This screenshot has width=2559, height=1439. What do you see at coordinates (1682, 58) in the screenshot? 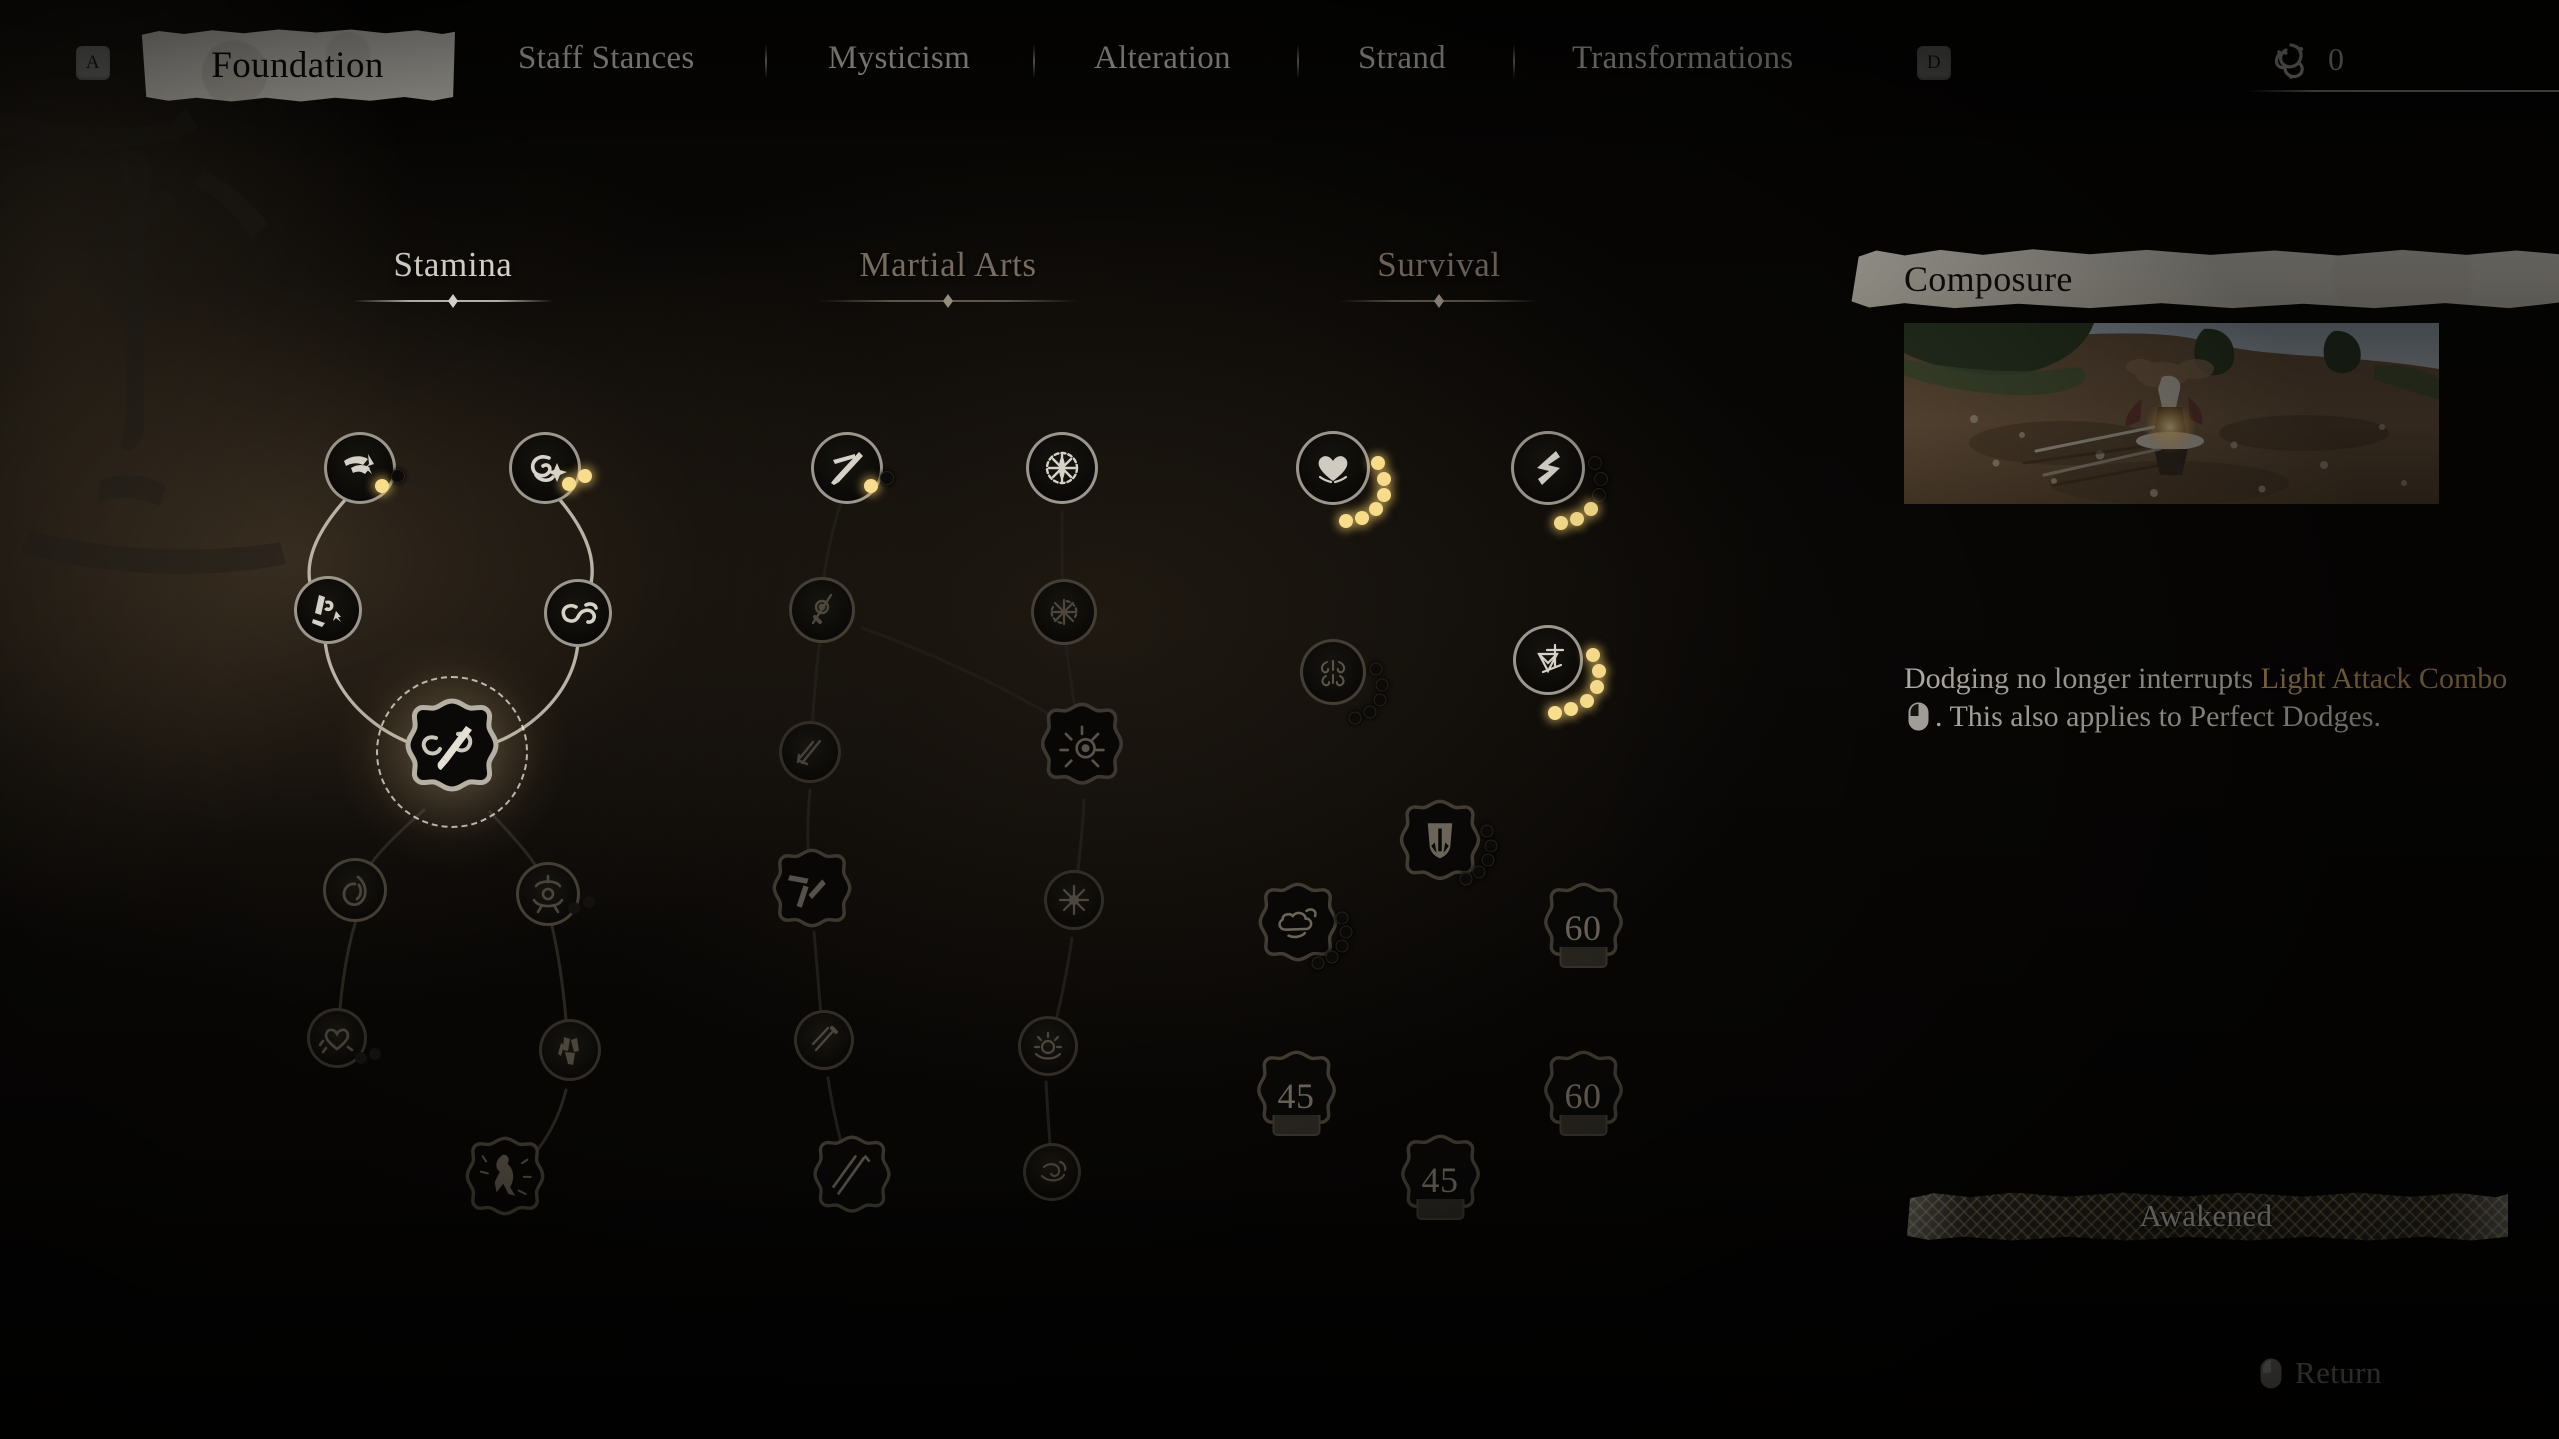
I see `tab-transformations: Transformations` at bounding box center [1682, 58].